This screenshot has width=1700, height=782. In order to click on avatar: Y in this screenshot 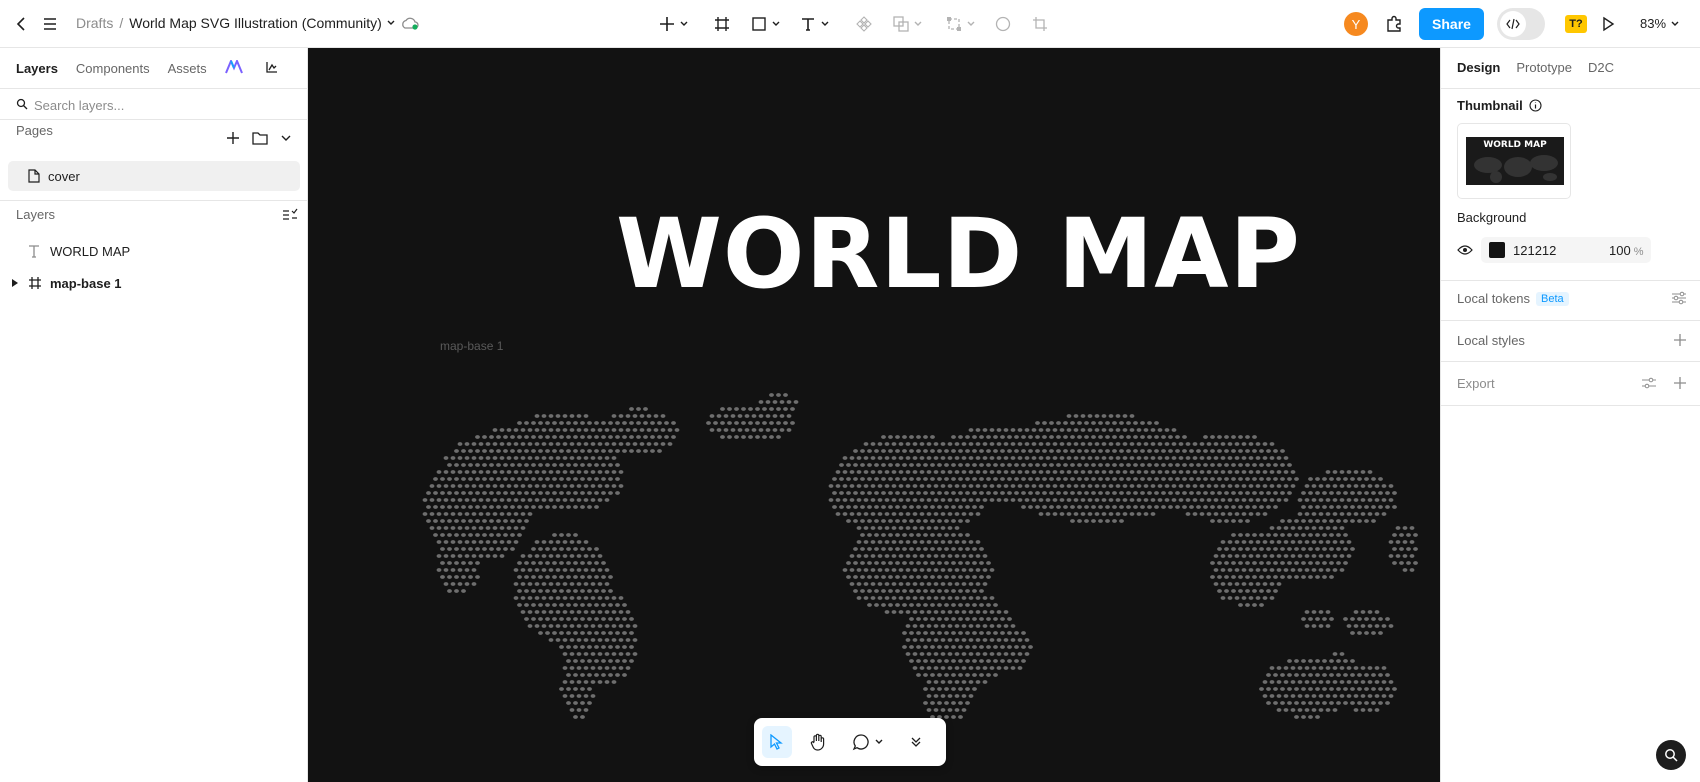, I will do `click(1356, 24)`.